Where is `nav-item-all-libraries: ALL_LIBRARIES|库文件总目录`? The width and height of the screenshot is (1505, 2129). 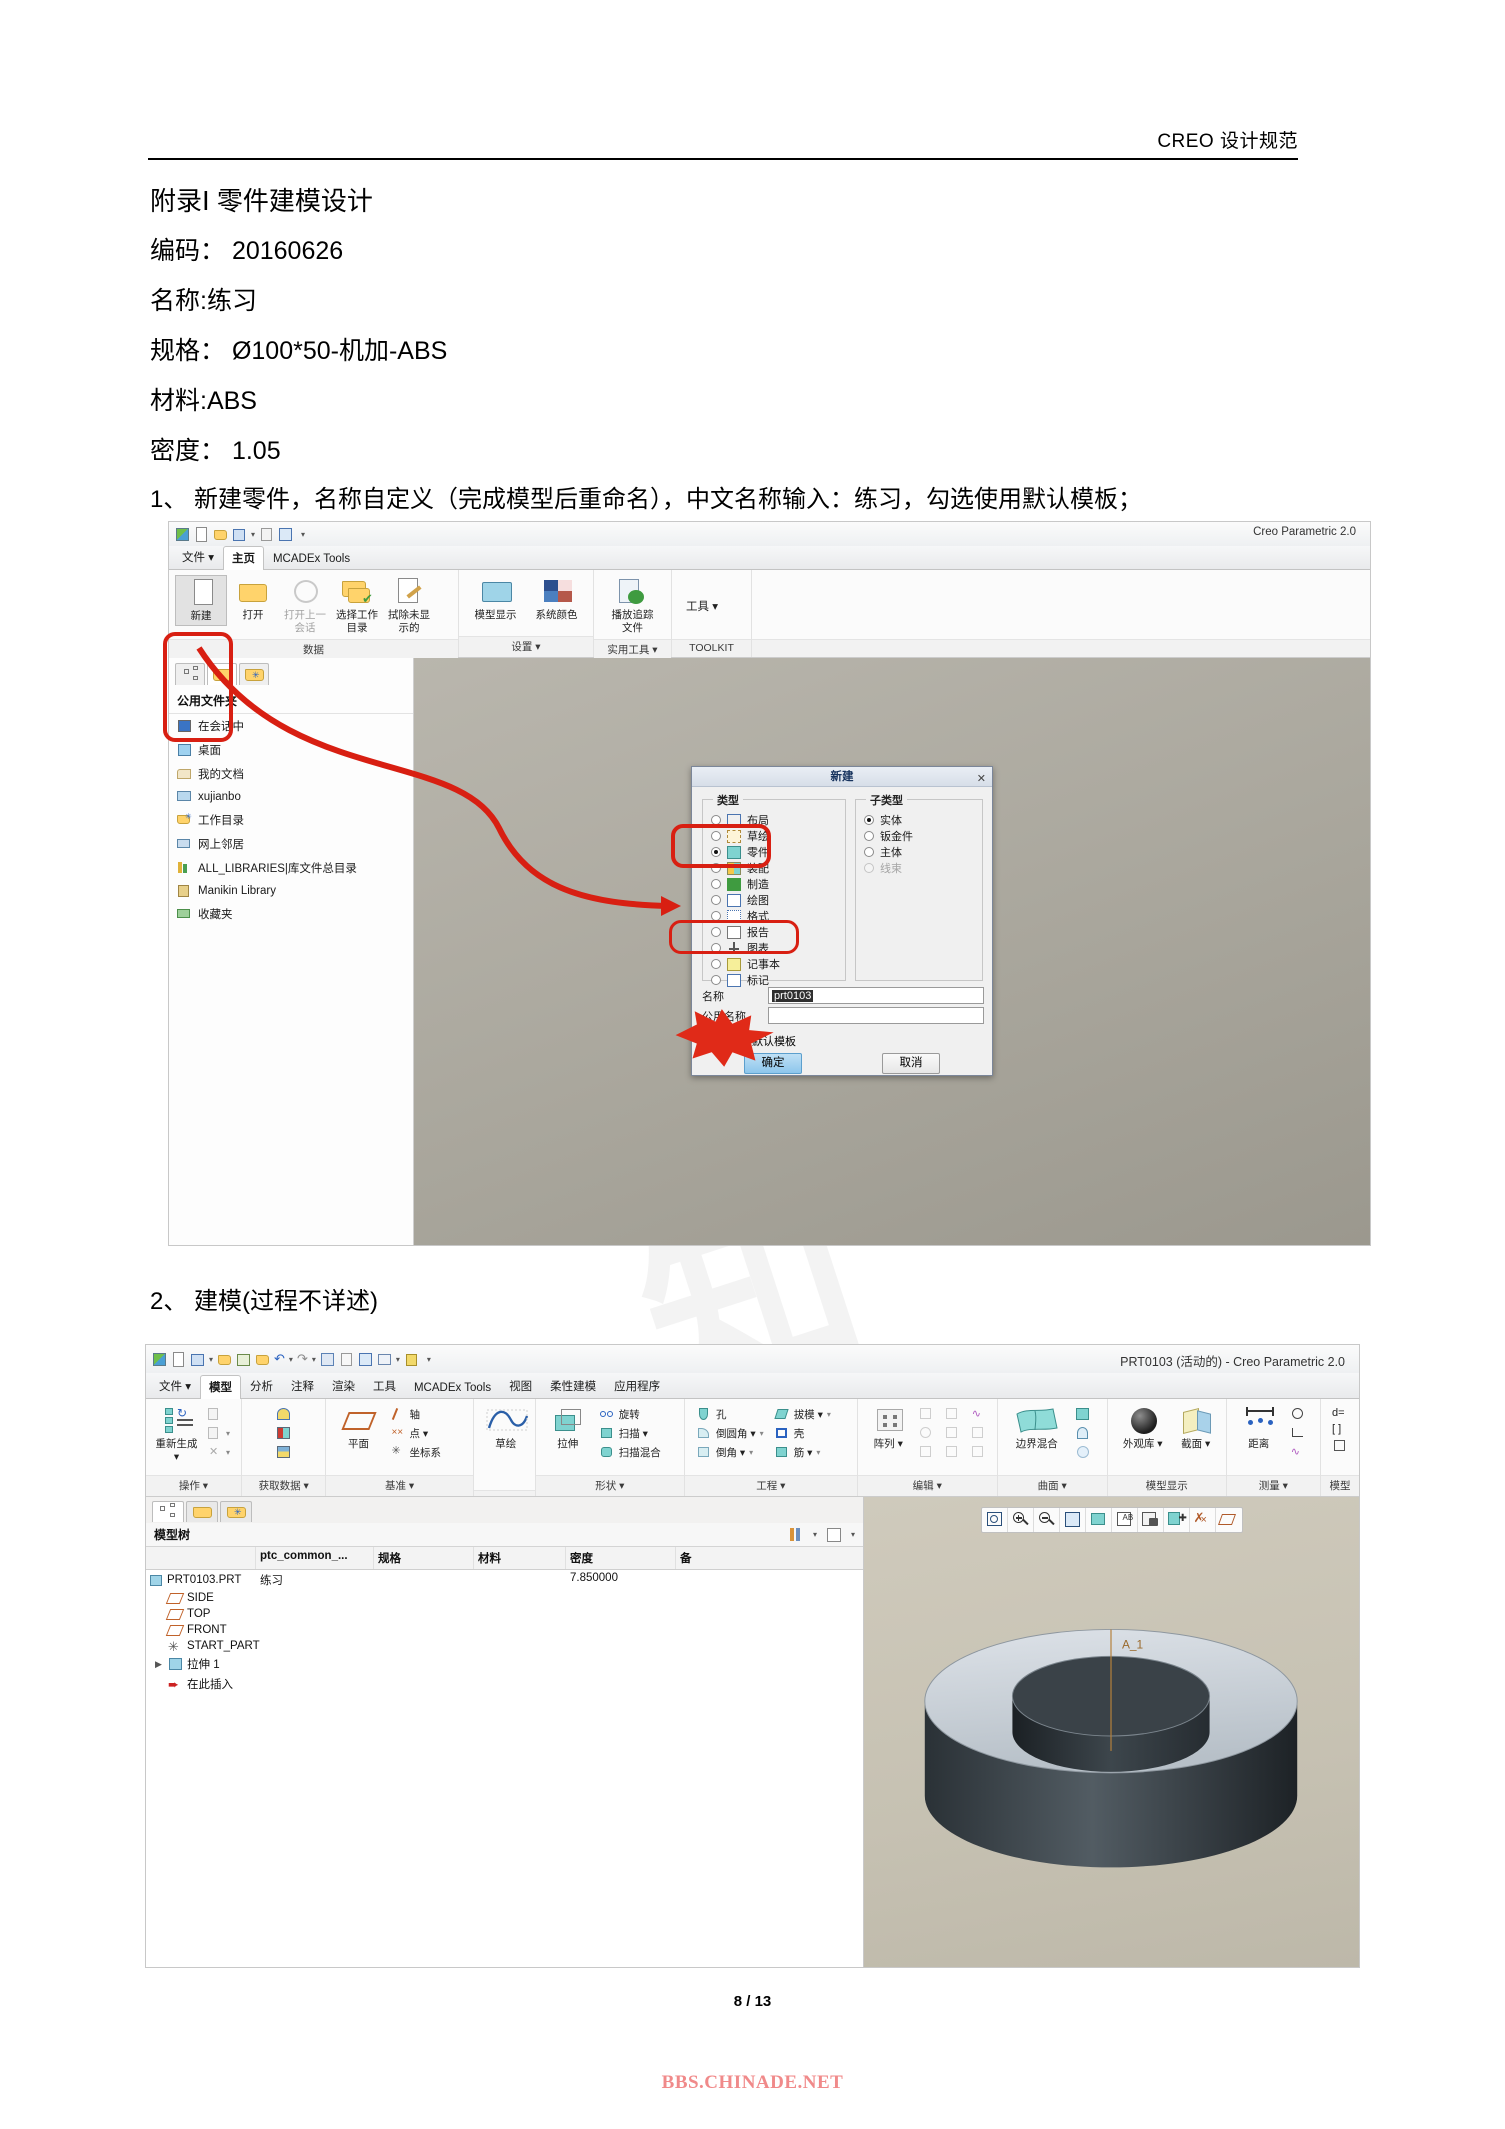 nav-item-all-libraries: ALL_LIBRARIES|库文件总目录 is located at coordinates (291, 868).